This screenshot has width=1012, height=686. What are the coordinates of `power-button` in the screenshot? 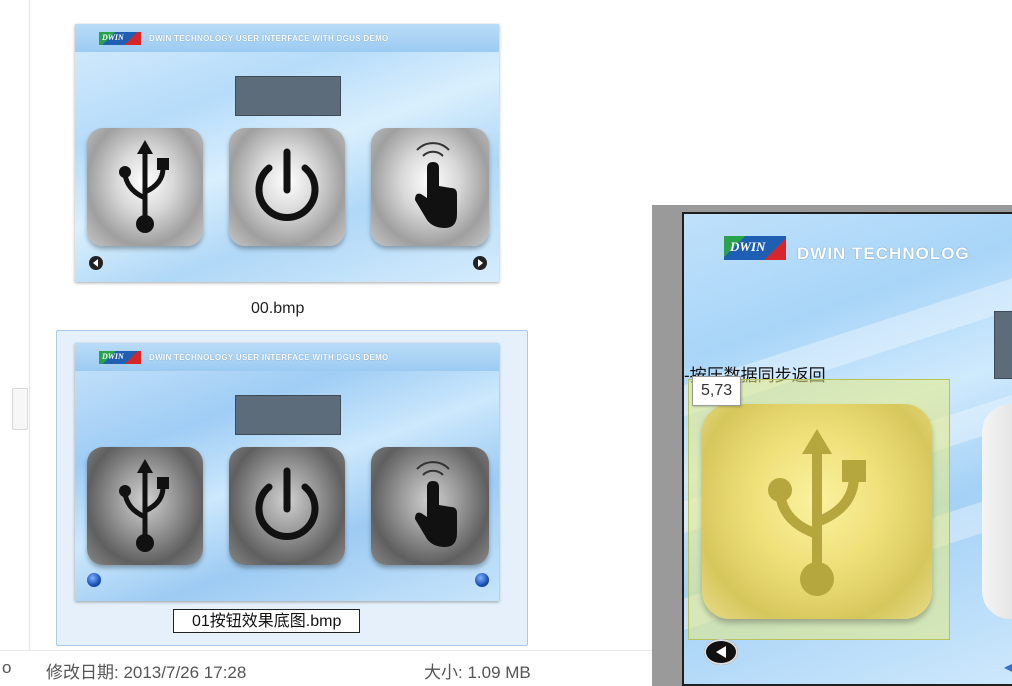 It's located at (287, 187).